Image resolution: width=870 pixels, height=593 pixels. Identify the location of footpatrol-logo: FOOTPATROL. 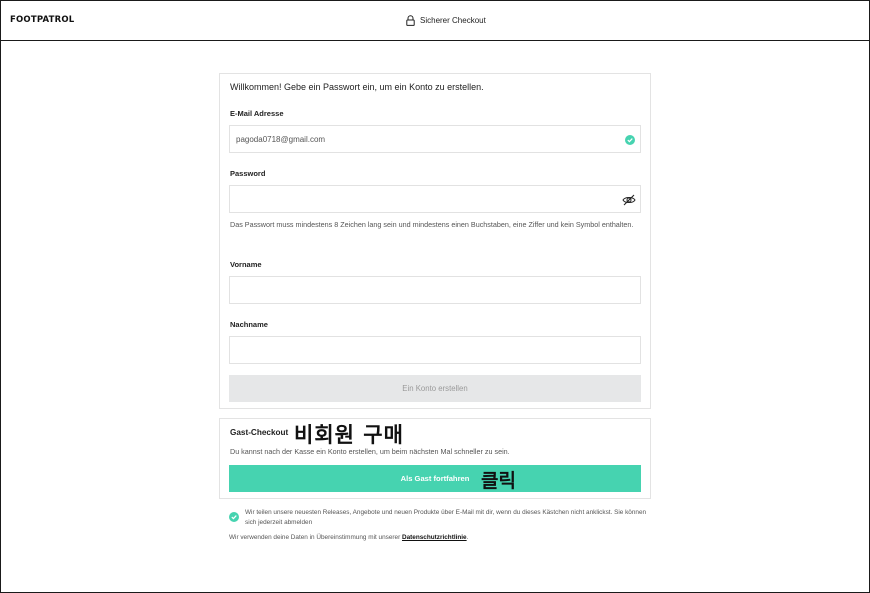
(42, 20).